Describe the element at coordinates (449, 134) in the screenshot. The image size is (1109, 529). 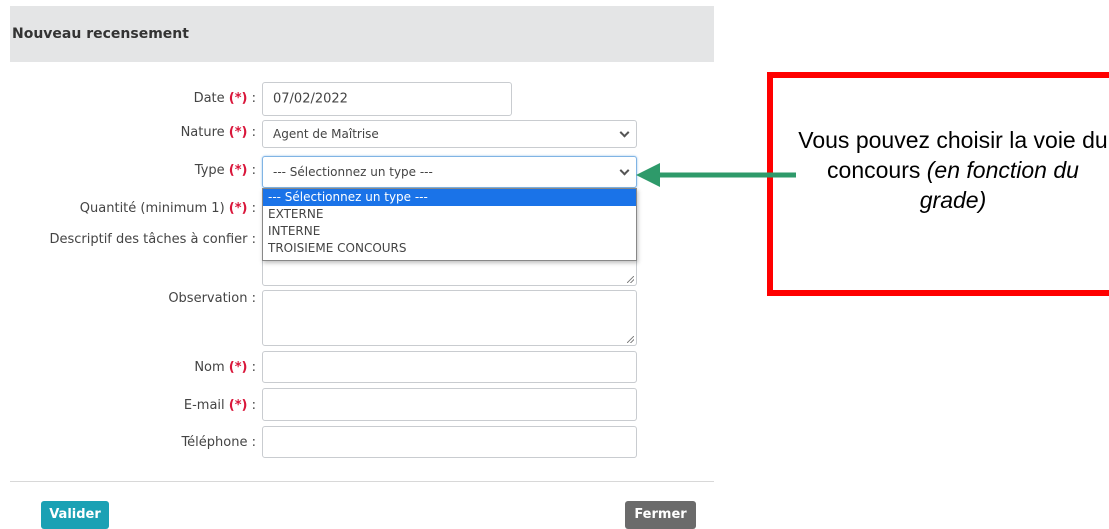
I see `nature-select: Agent de Maîtrise` at that location.